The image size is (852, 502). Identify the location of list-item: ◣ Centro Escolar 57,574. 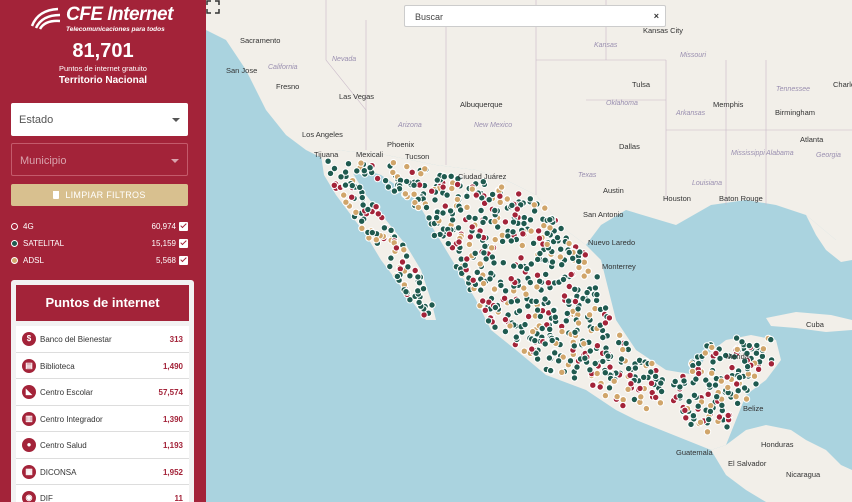
(102, 392).